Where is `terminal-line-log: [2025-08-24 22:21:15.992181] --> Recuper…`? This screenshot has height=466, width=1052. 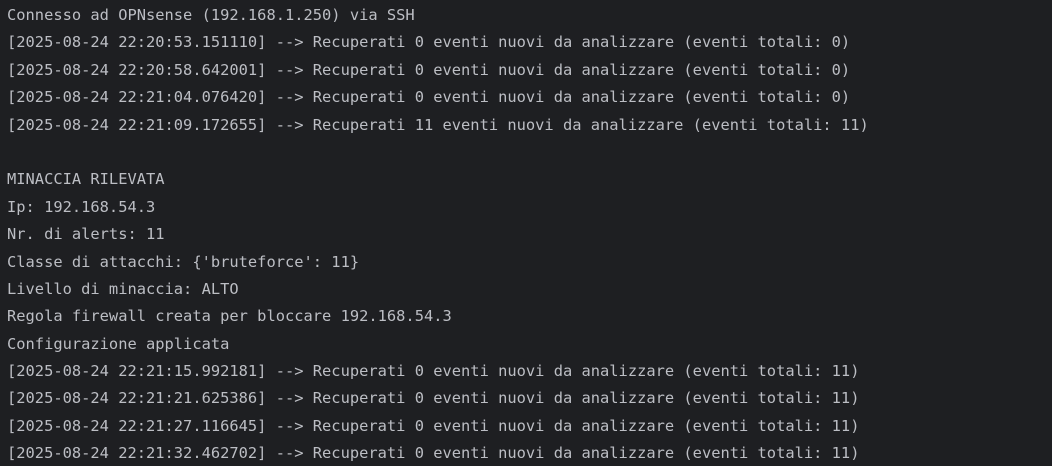
terminal-line-log: [2025-08-24 22:21:15.992181] --> Recuper… is located at coordinates (433, 371).